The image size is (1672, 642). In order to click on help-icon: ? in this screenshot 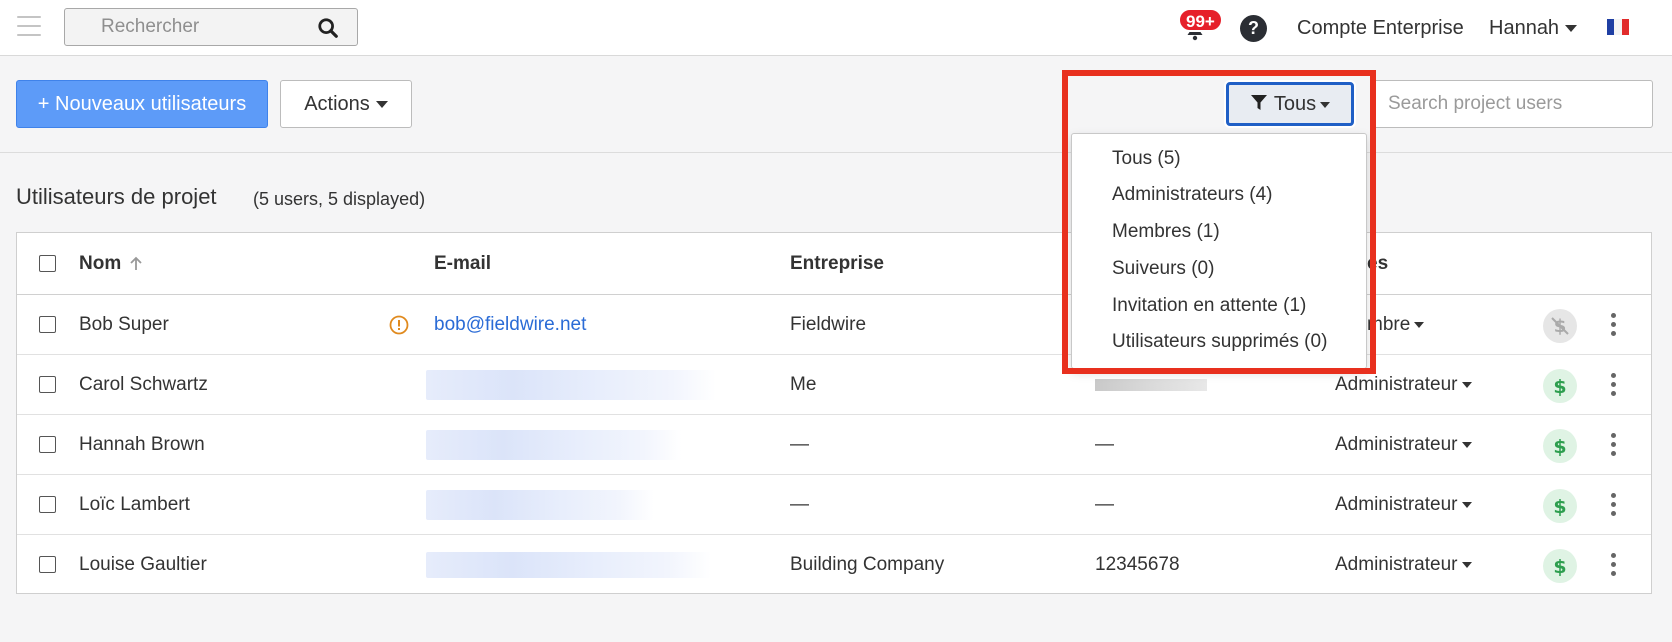, I will do `click(1253, 28)`.